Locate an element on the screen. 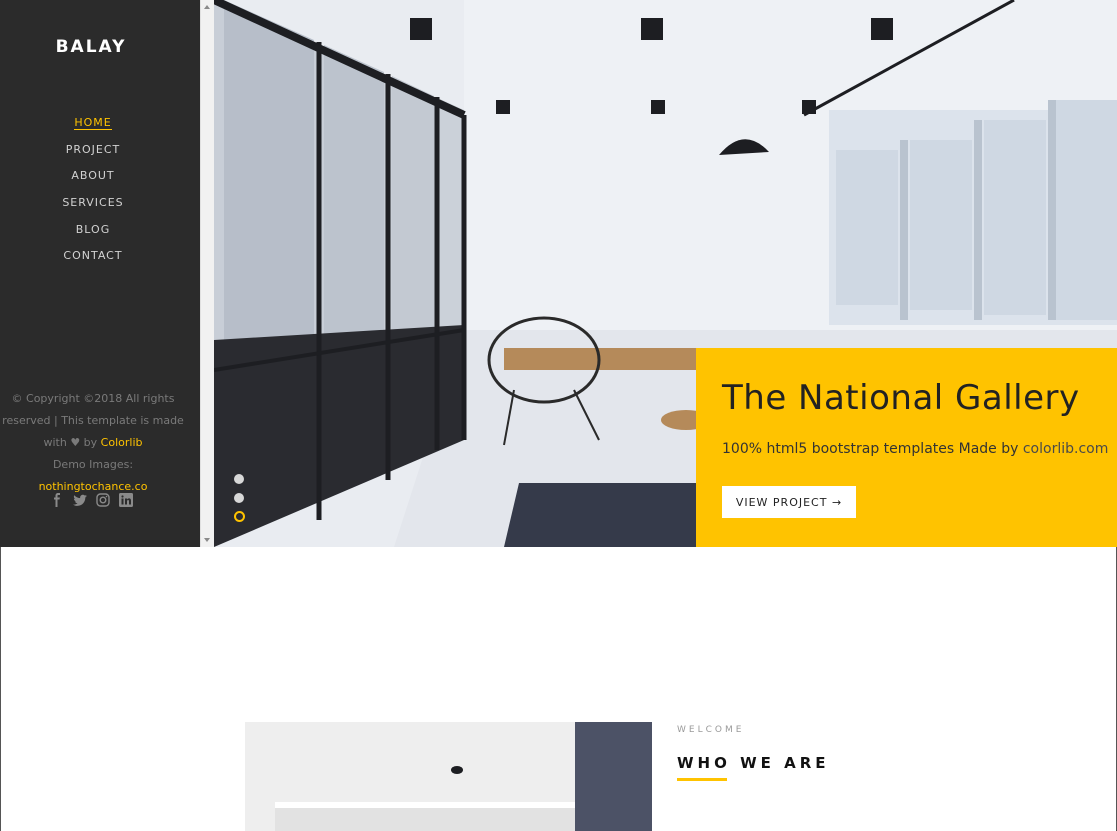 The height and width of the screenshot is (831, 1117). scroll-up-icon is located at coordinates (207, 7).